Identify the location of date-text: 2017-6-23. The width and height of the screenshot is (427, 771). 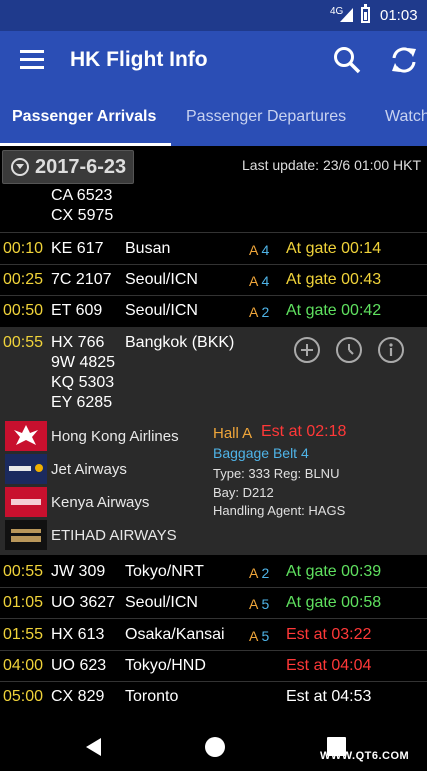
(81, 167).